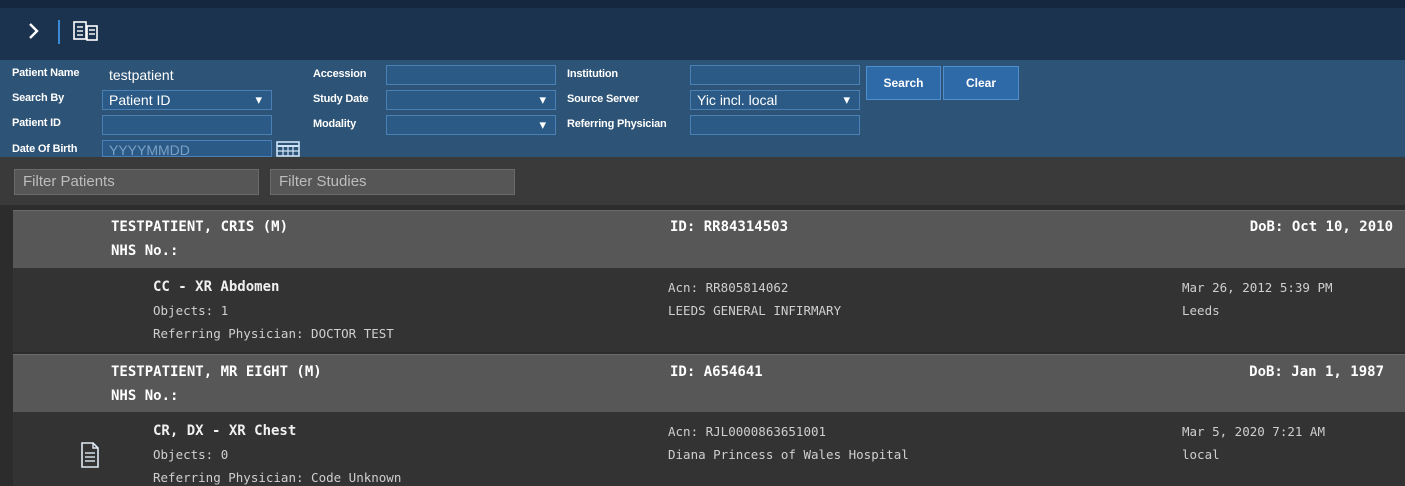 This screenshot has height=486, width=1405. What do you see at coordinates (1321, 227) in the screenshot?
I see `patient-dob: DoB: Oct 10, 2010` at bounding box center [1321, 227].